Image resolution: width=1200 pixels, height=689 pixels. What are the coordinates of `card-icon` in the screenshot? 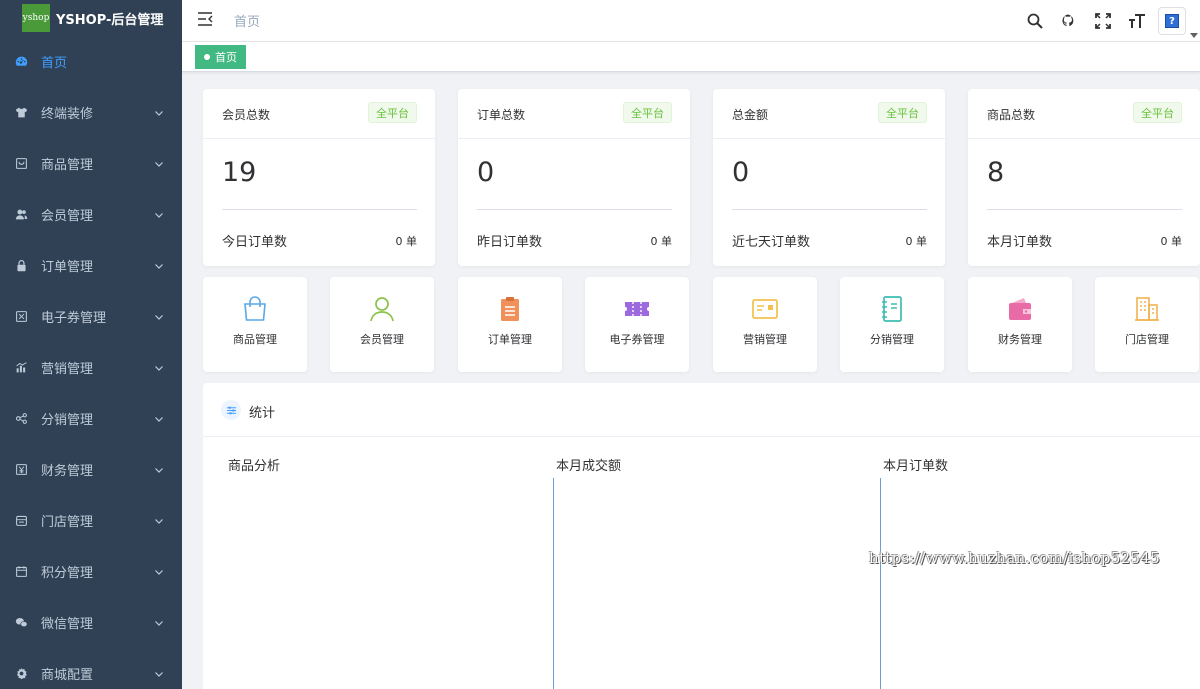 It's located at (765, 309).